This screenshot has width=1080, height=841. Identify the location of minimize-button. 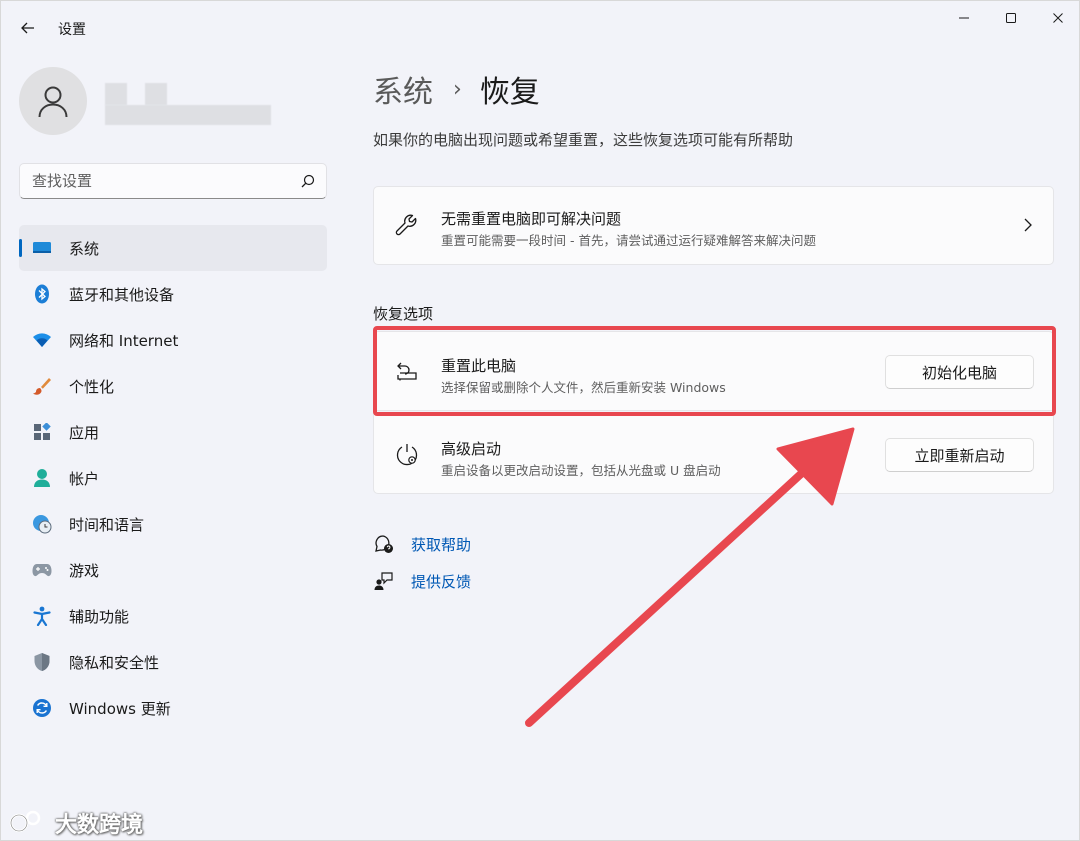
(964, 18).